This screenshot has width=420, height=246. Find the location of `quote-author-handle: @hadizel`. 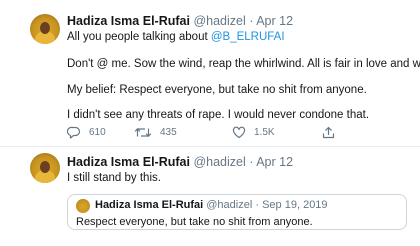

quote-author-handle: @hadizel is located at coordinates (229, 205).